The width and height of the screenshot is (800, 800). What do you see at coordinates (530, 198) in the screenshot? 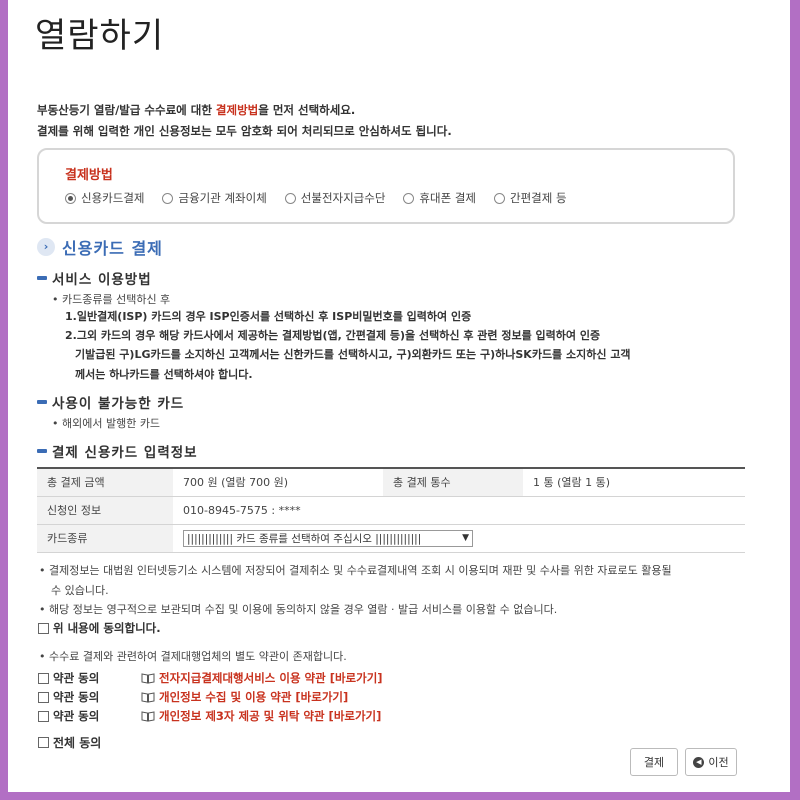
I see `radio-easy-pay: 간편결제 등` at bounding box center [530, 198].